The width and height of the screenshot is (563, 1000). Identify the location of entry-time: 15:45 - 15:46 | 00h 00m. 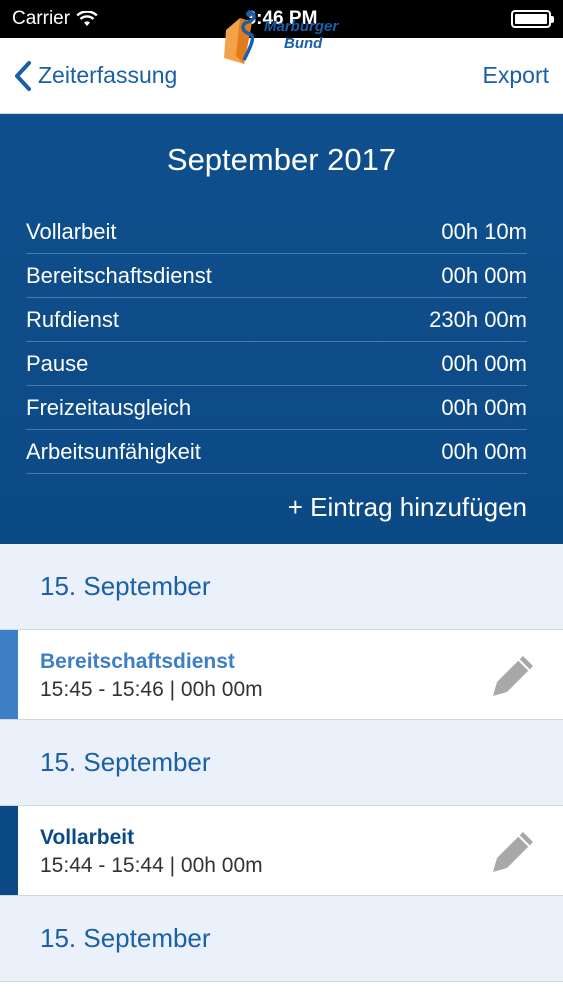
(151, 689).